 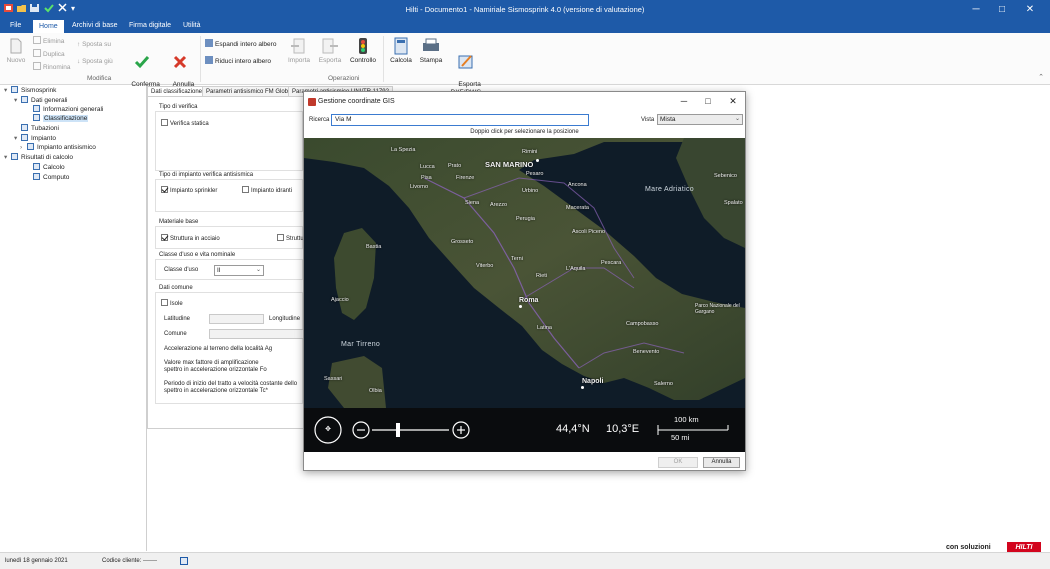 What do you see at coordinates (576, 269) in the screenshot?
I see `map-city: L'Aquila` at bounding box center [576, 269].